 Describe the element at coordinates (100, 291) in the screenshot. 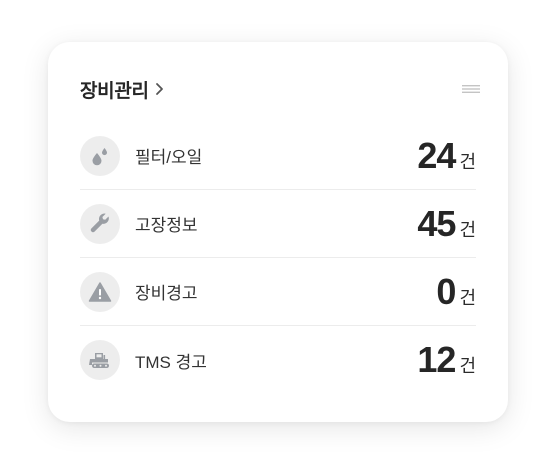

I see `warning-triangle-icon` at that location.